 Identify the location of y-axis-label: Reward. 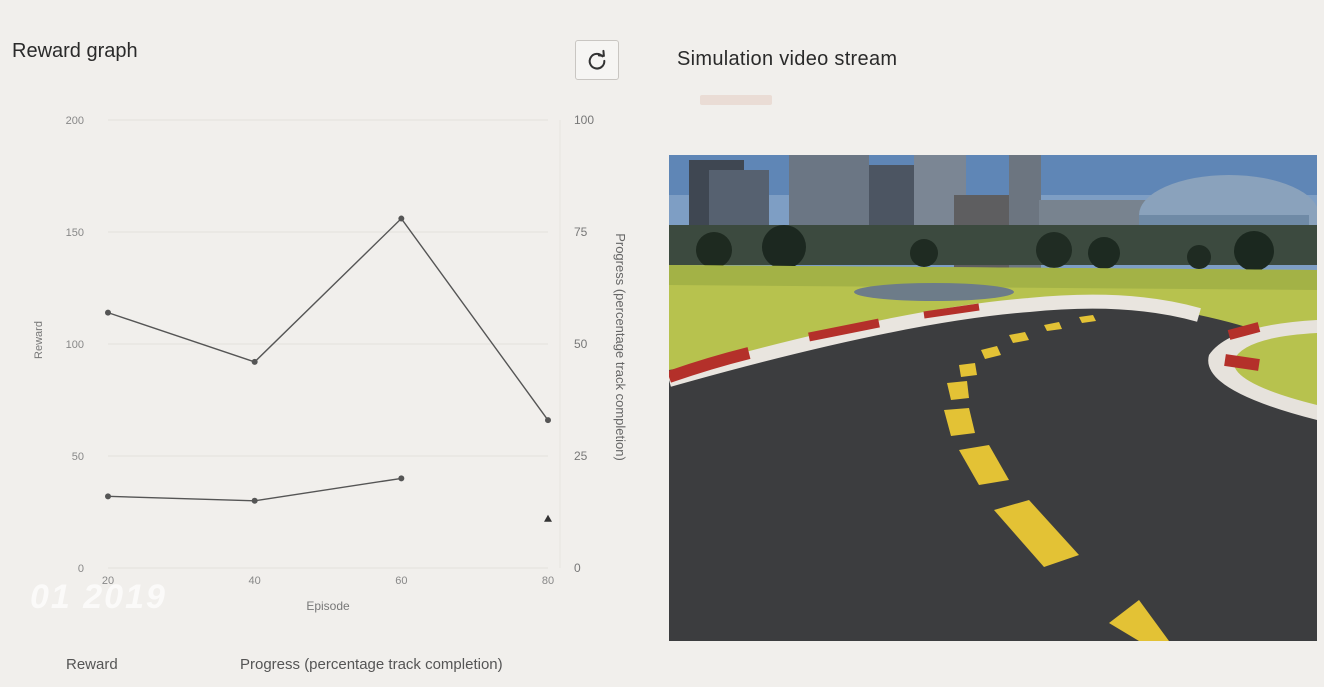
(39, 340).